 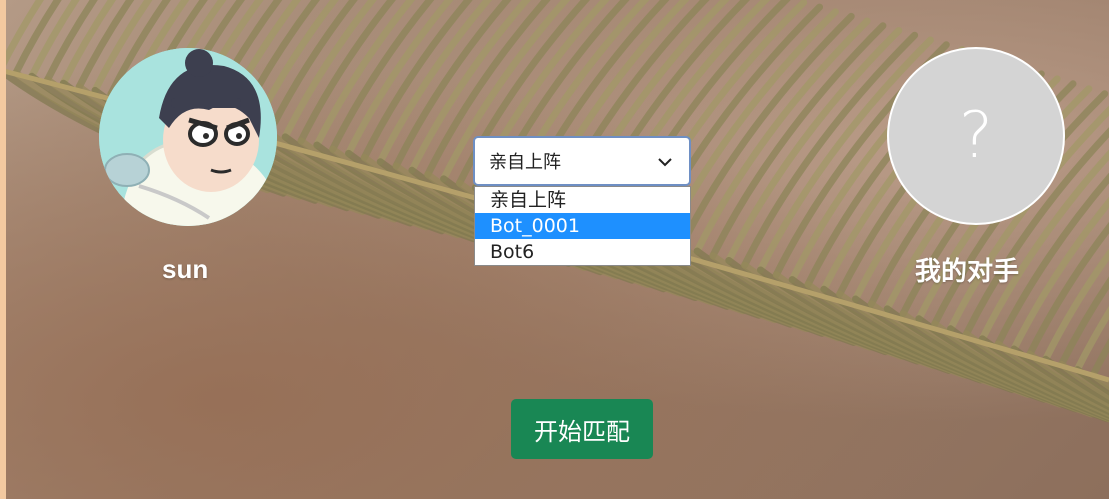 I want to click on opponent-avatar: ?, so click(x=976, y=136).